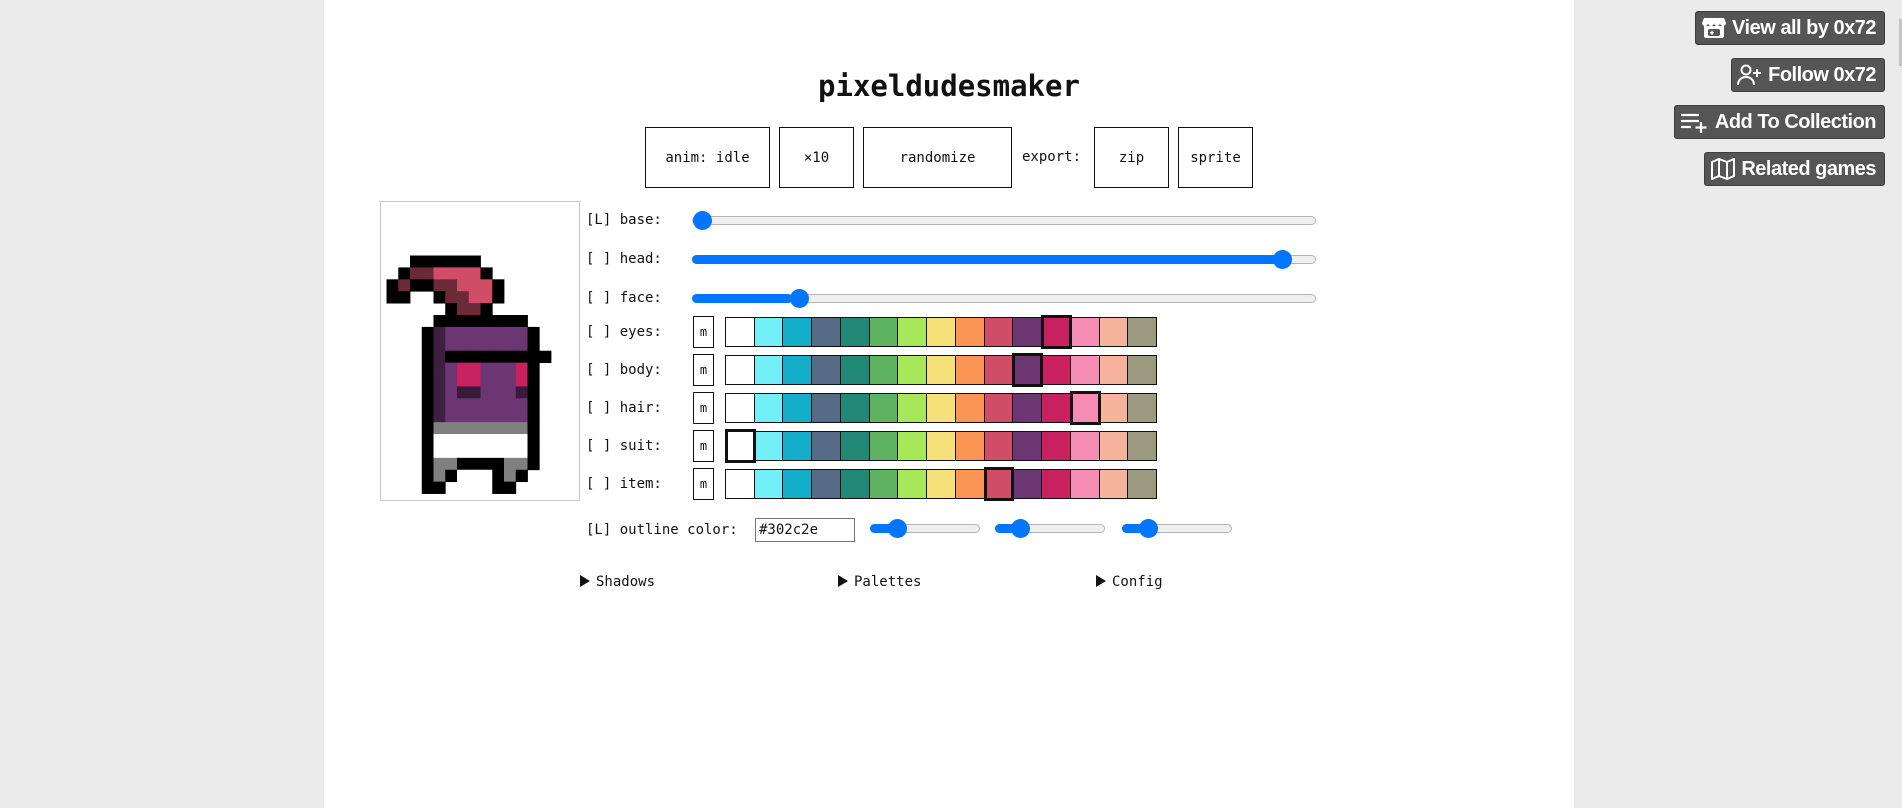  Describe the element at coordinates (1808, 75) in the screenshot. I see `follow-author-button: Follow 0x72` at that location.